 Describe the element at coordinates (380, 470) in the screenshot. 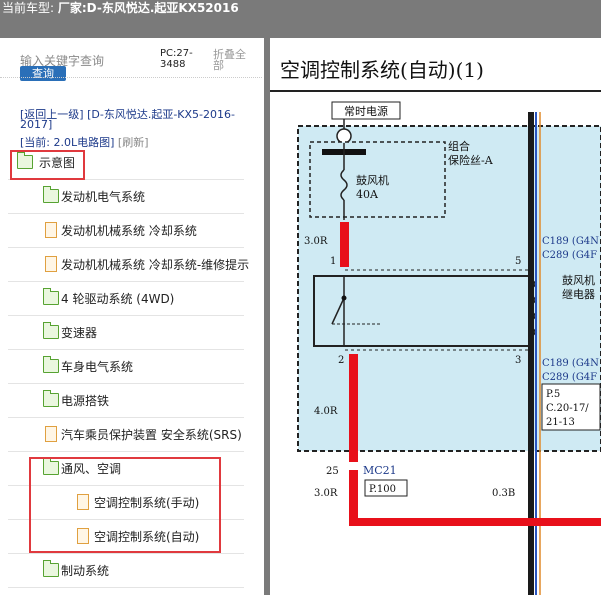

I see `svg-text: MC21` at that location.